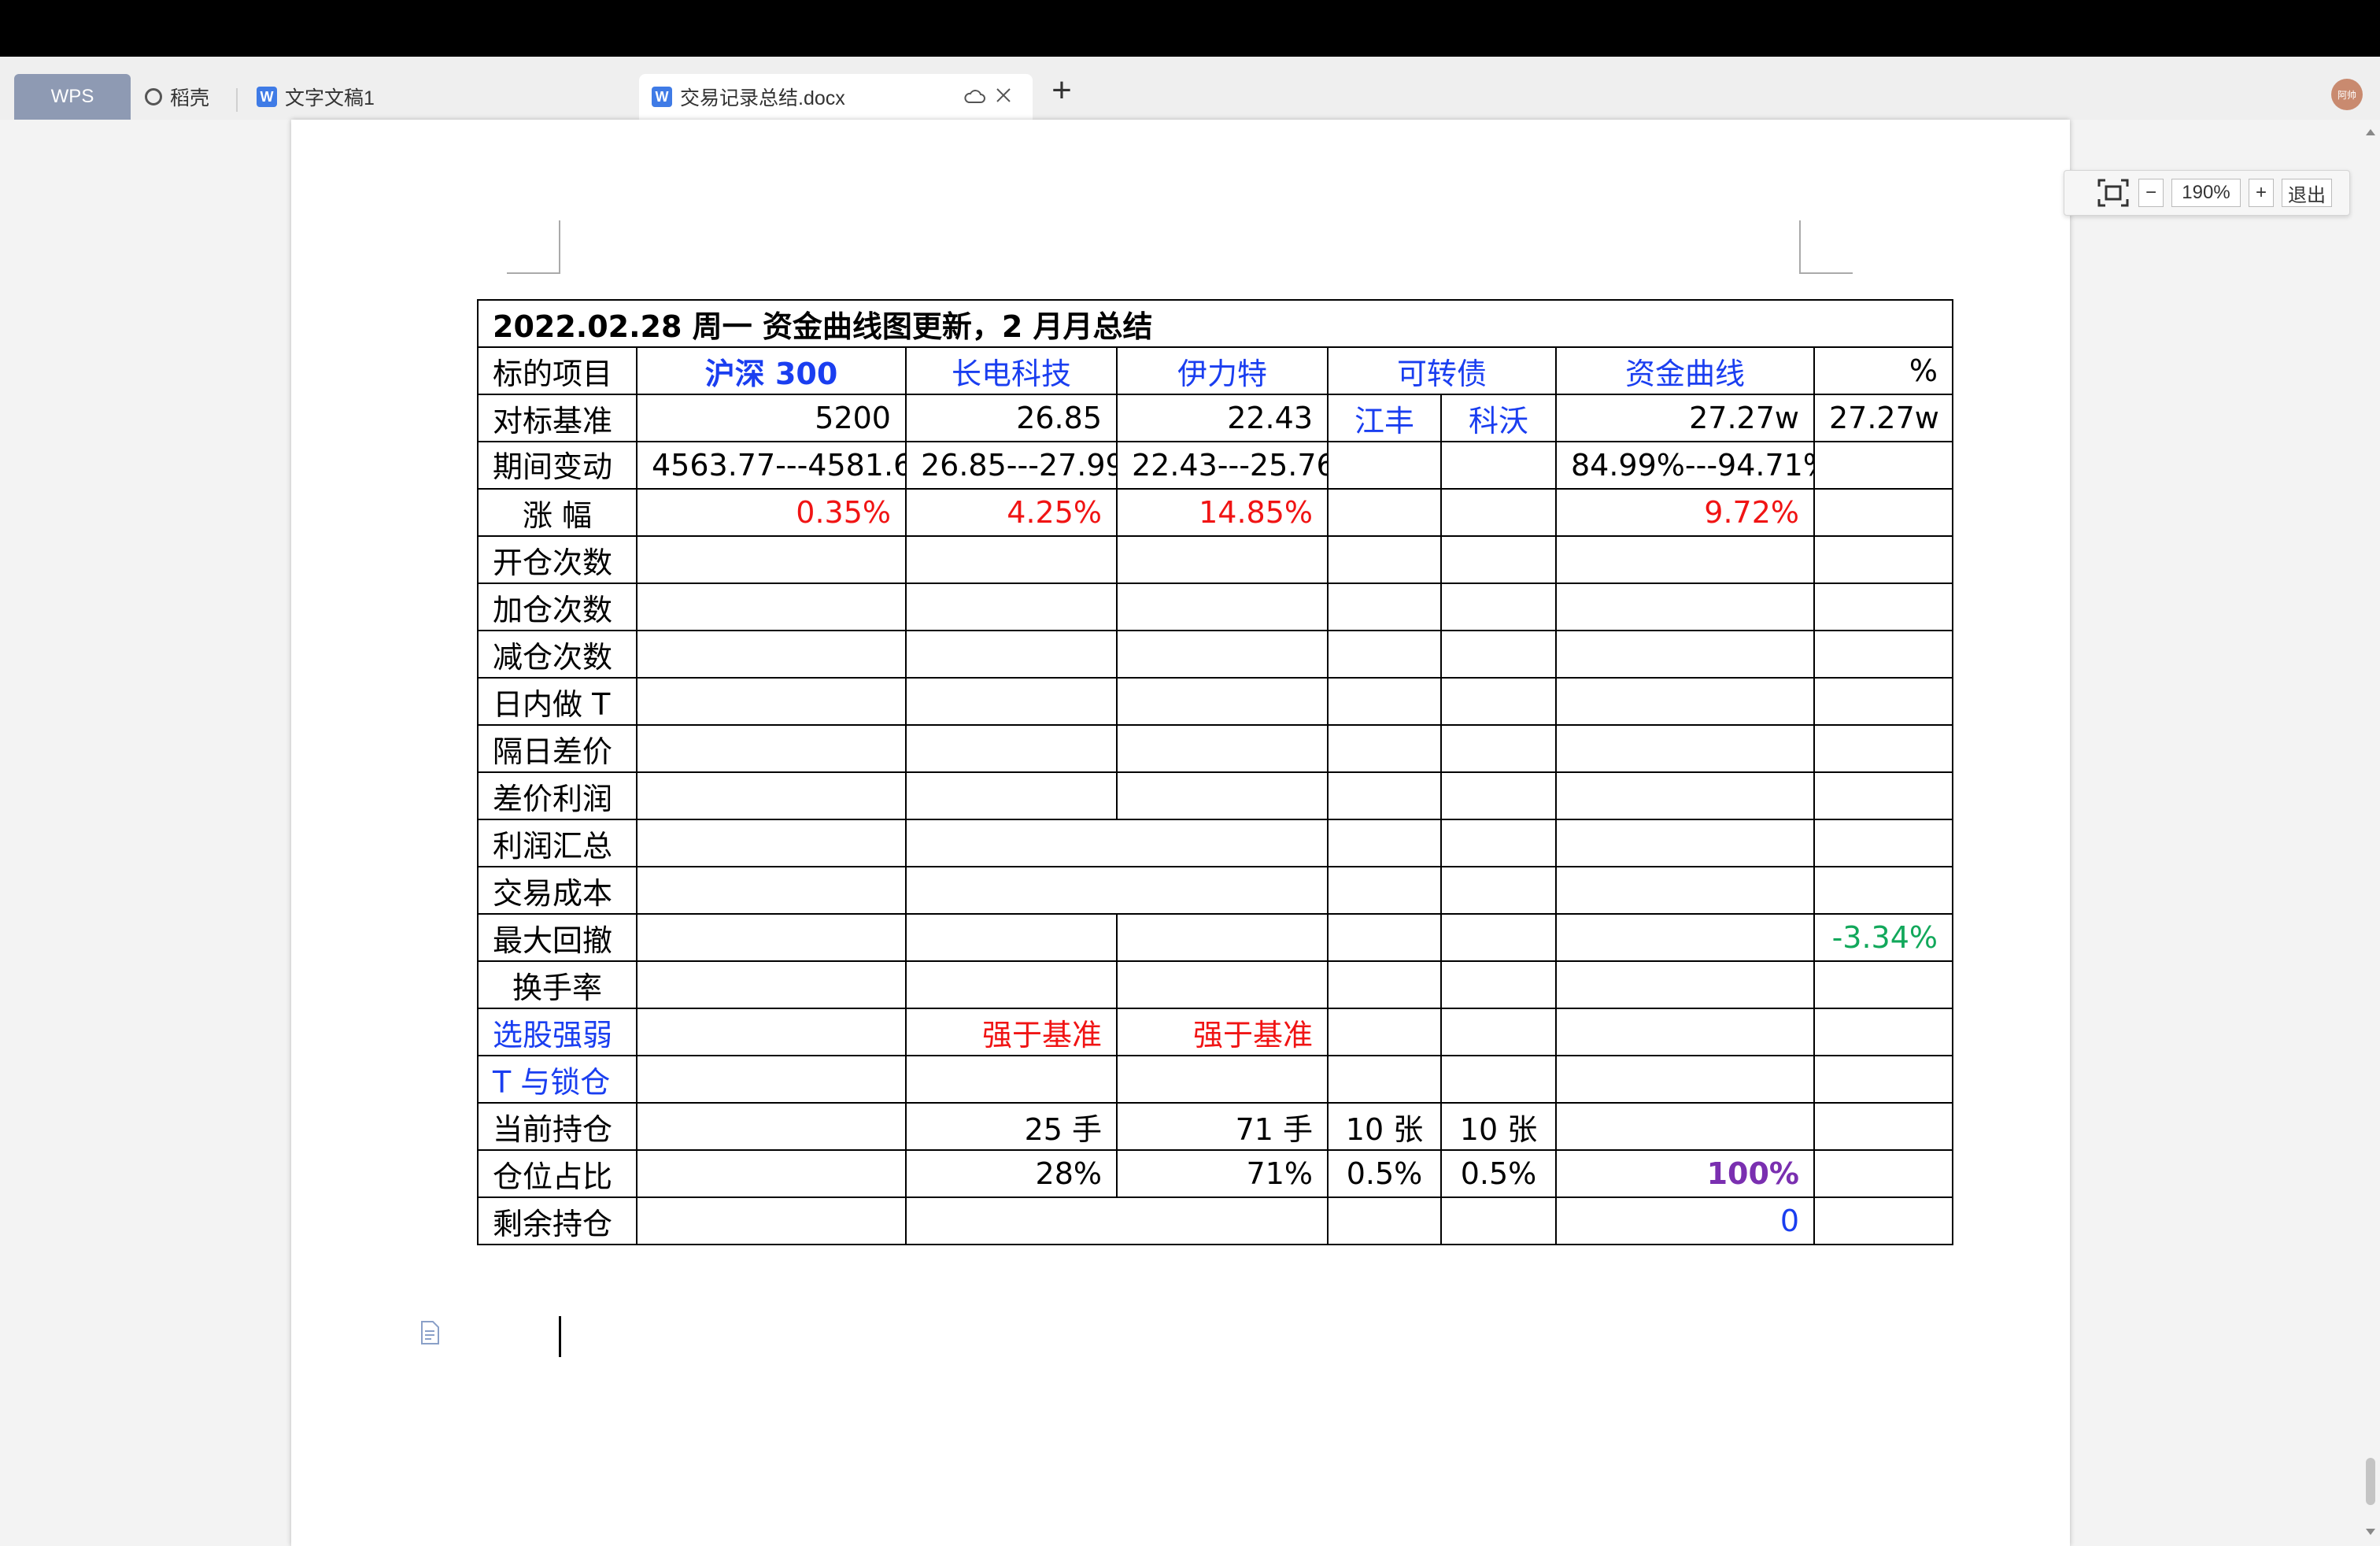  I want to click on table-cell: 标的项目, so click(557, 371).